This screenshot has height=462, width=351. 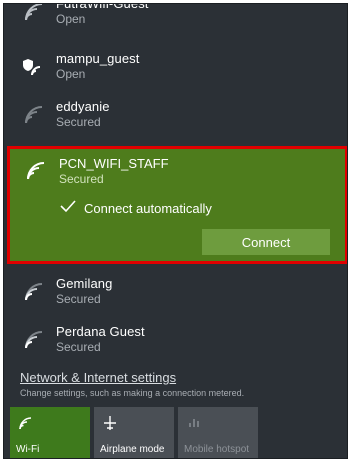 What do you see at coordinates (98, 58) in the screenshot?
I see `network-name: mampu_guest` at bounding box center [98, 58].